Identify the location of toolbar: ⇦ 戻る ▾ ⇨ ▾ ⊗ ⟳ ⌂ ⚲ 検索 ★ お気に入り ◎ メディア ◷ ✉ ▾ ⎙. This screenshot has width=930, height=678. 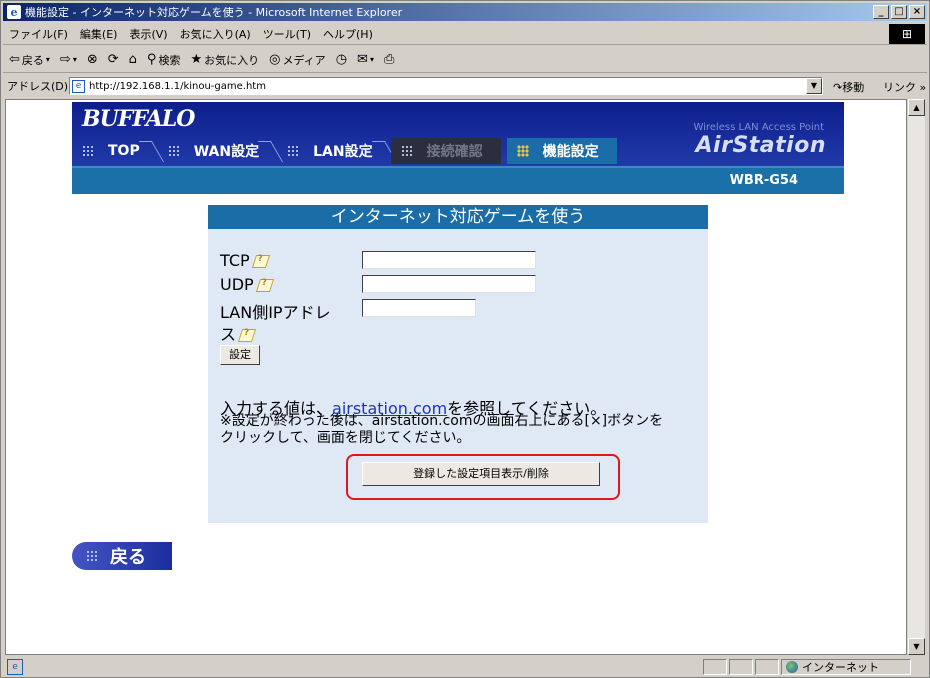
(465, 60).